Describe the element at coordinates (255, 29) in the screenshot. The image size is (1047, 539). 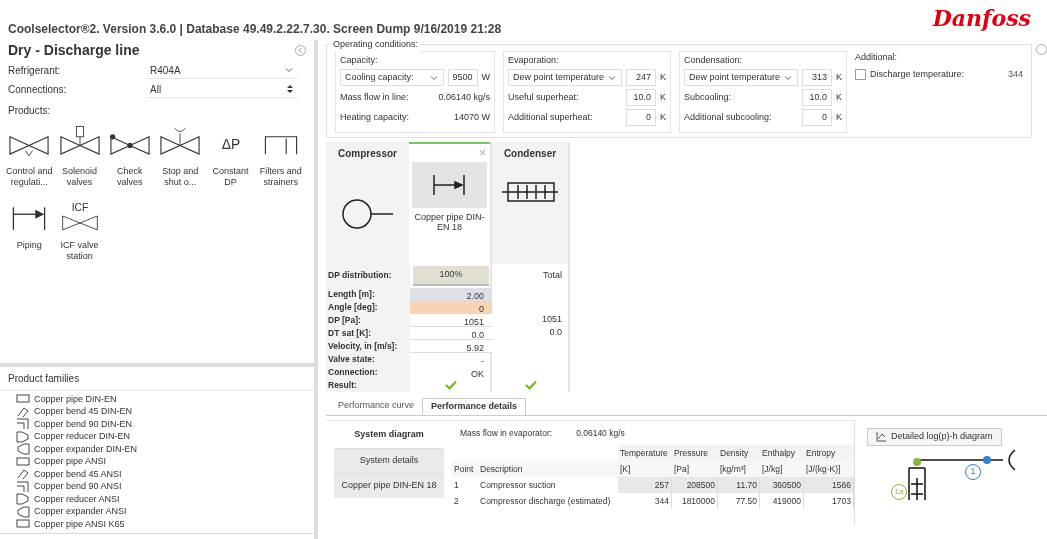
I see `window-title: Coolselector®2. Version 3.6.0 | Database 49.49.2.22.7.30. Screen Dump 9/16/2019 21:28` at that location.